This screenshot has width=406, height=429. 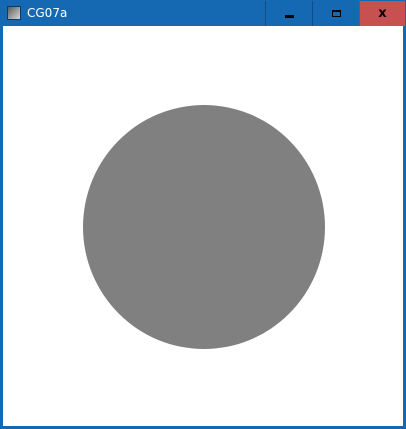 I want to click on close-button: x, so click(x=382, y=13).